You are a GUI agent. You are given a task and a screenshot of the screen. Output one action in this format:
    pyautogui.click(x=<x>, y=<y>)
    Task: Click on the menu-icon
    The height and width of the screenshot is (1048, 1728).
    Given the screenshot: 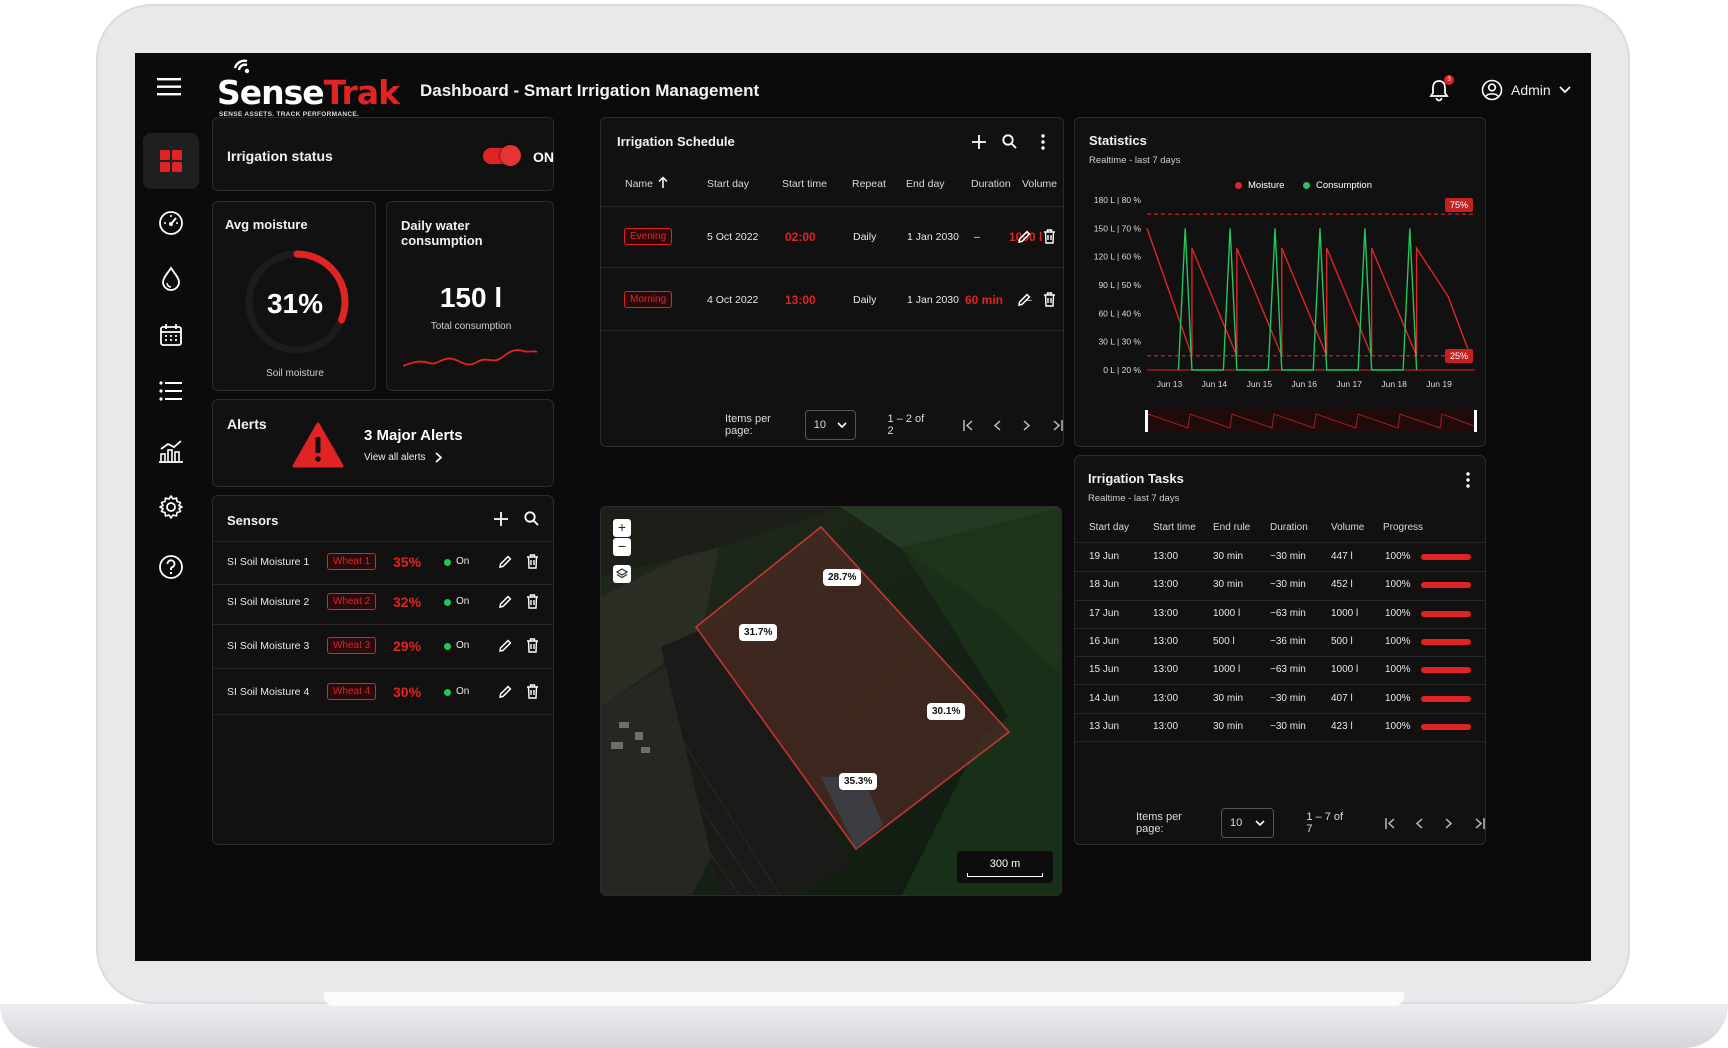 What is the action you would take?
    pyautogui.click(x=170, y=87)
    